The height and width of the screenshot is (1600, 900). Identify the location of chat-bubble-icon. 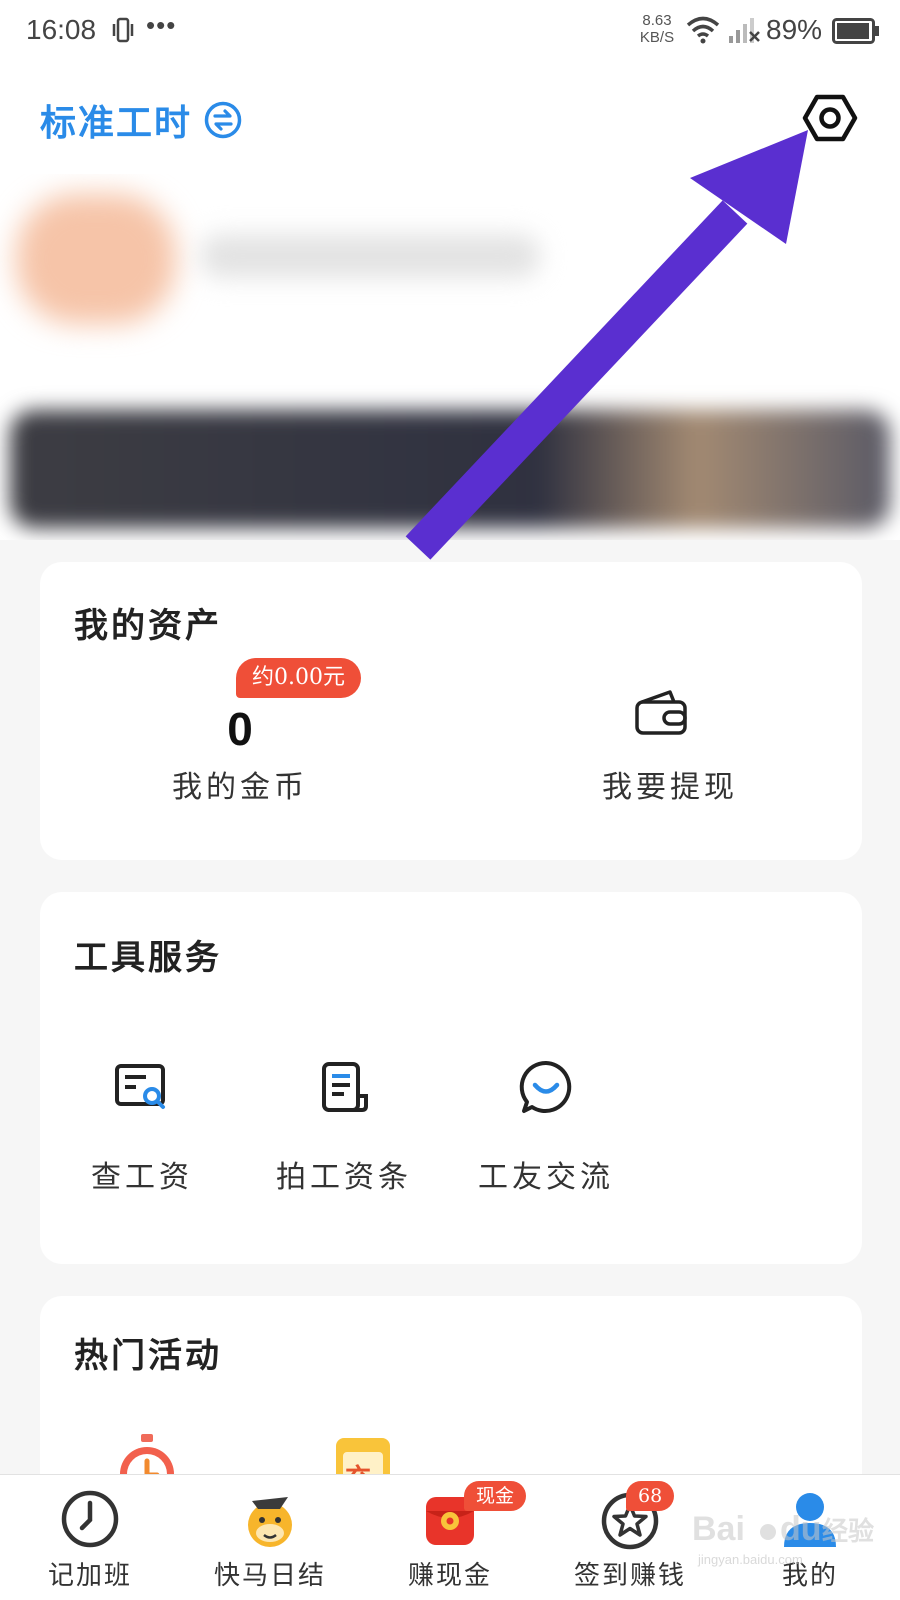
(545, 1086).